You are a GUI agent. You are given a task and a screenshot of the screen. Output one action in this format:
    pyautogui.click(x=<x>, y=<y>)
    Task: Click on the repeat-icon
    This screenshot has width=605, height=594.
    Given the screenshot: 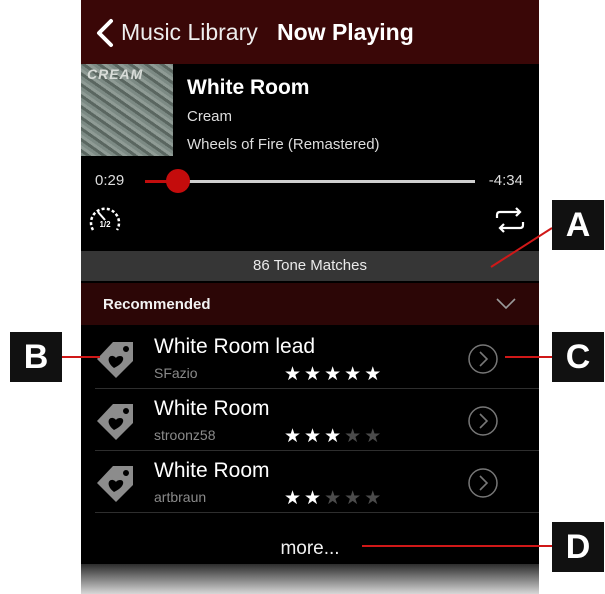 What is the action you would take?
    pyautogui.click(x=510, y=220)
    